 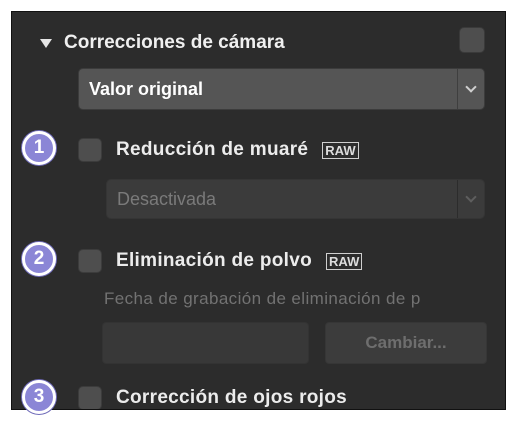 I want to click on moire-row: Reducción de muaré RAW, so click(x=218, y=150).